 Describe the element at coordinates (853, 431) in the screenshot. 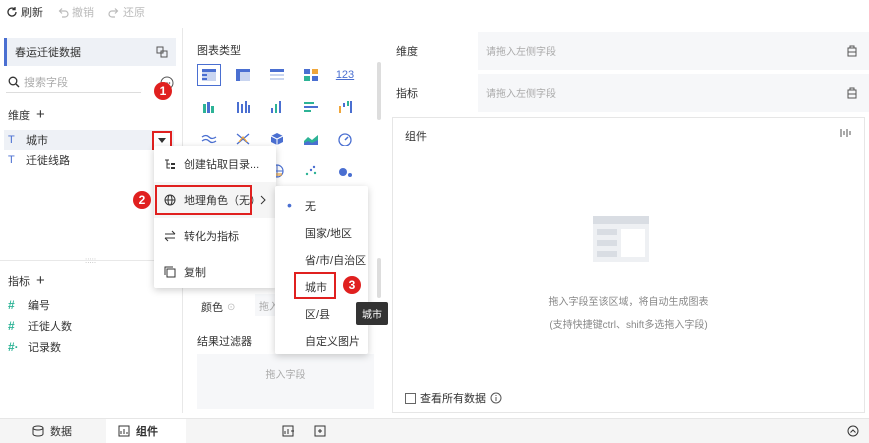

I see `collapse-up-icon` at that location.